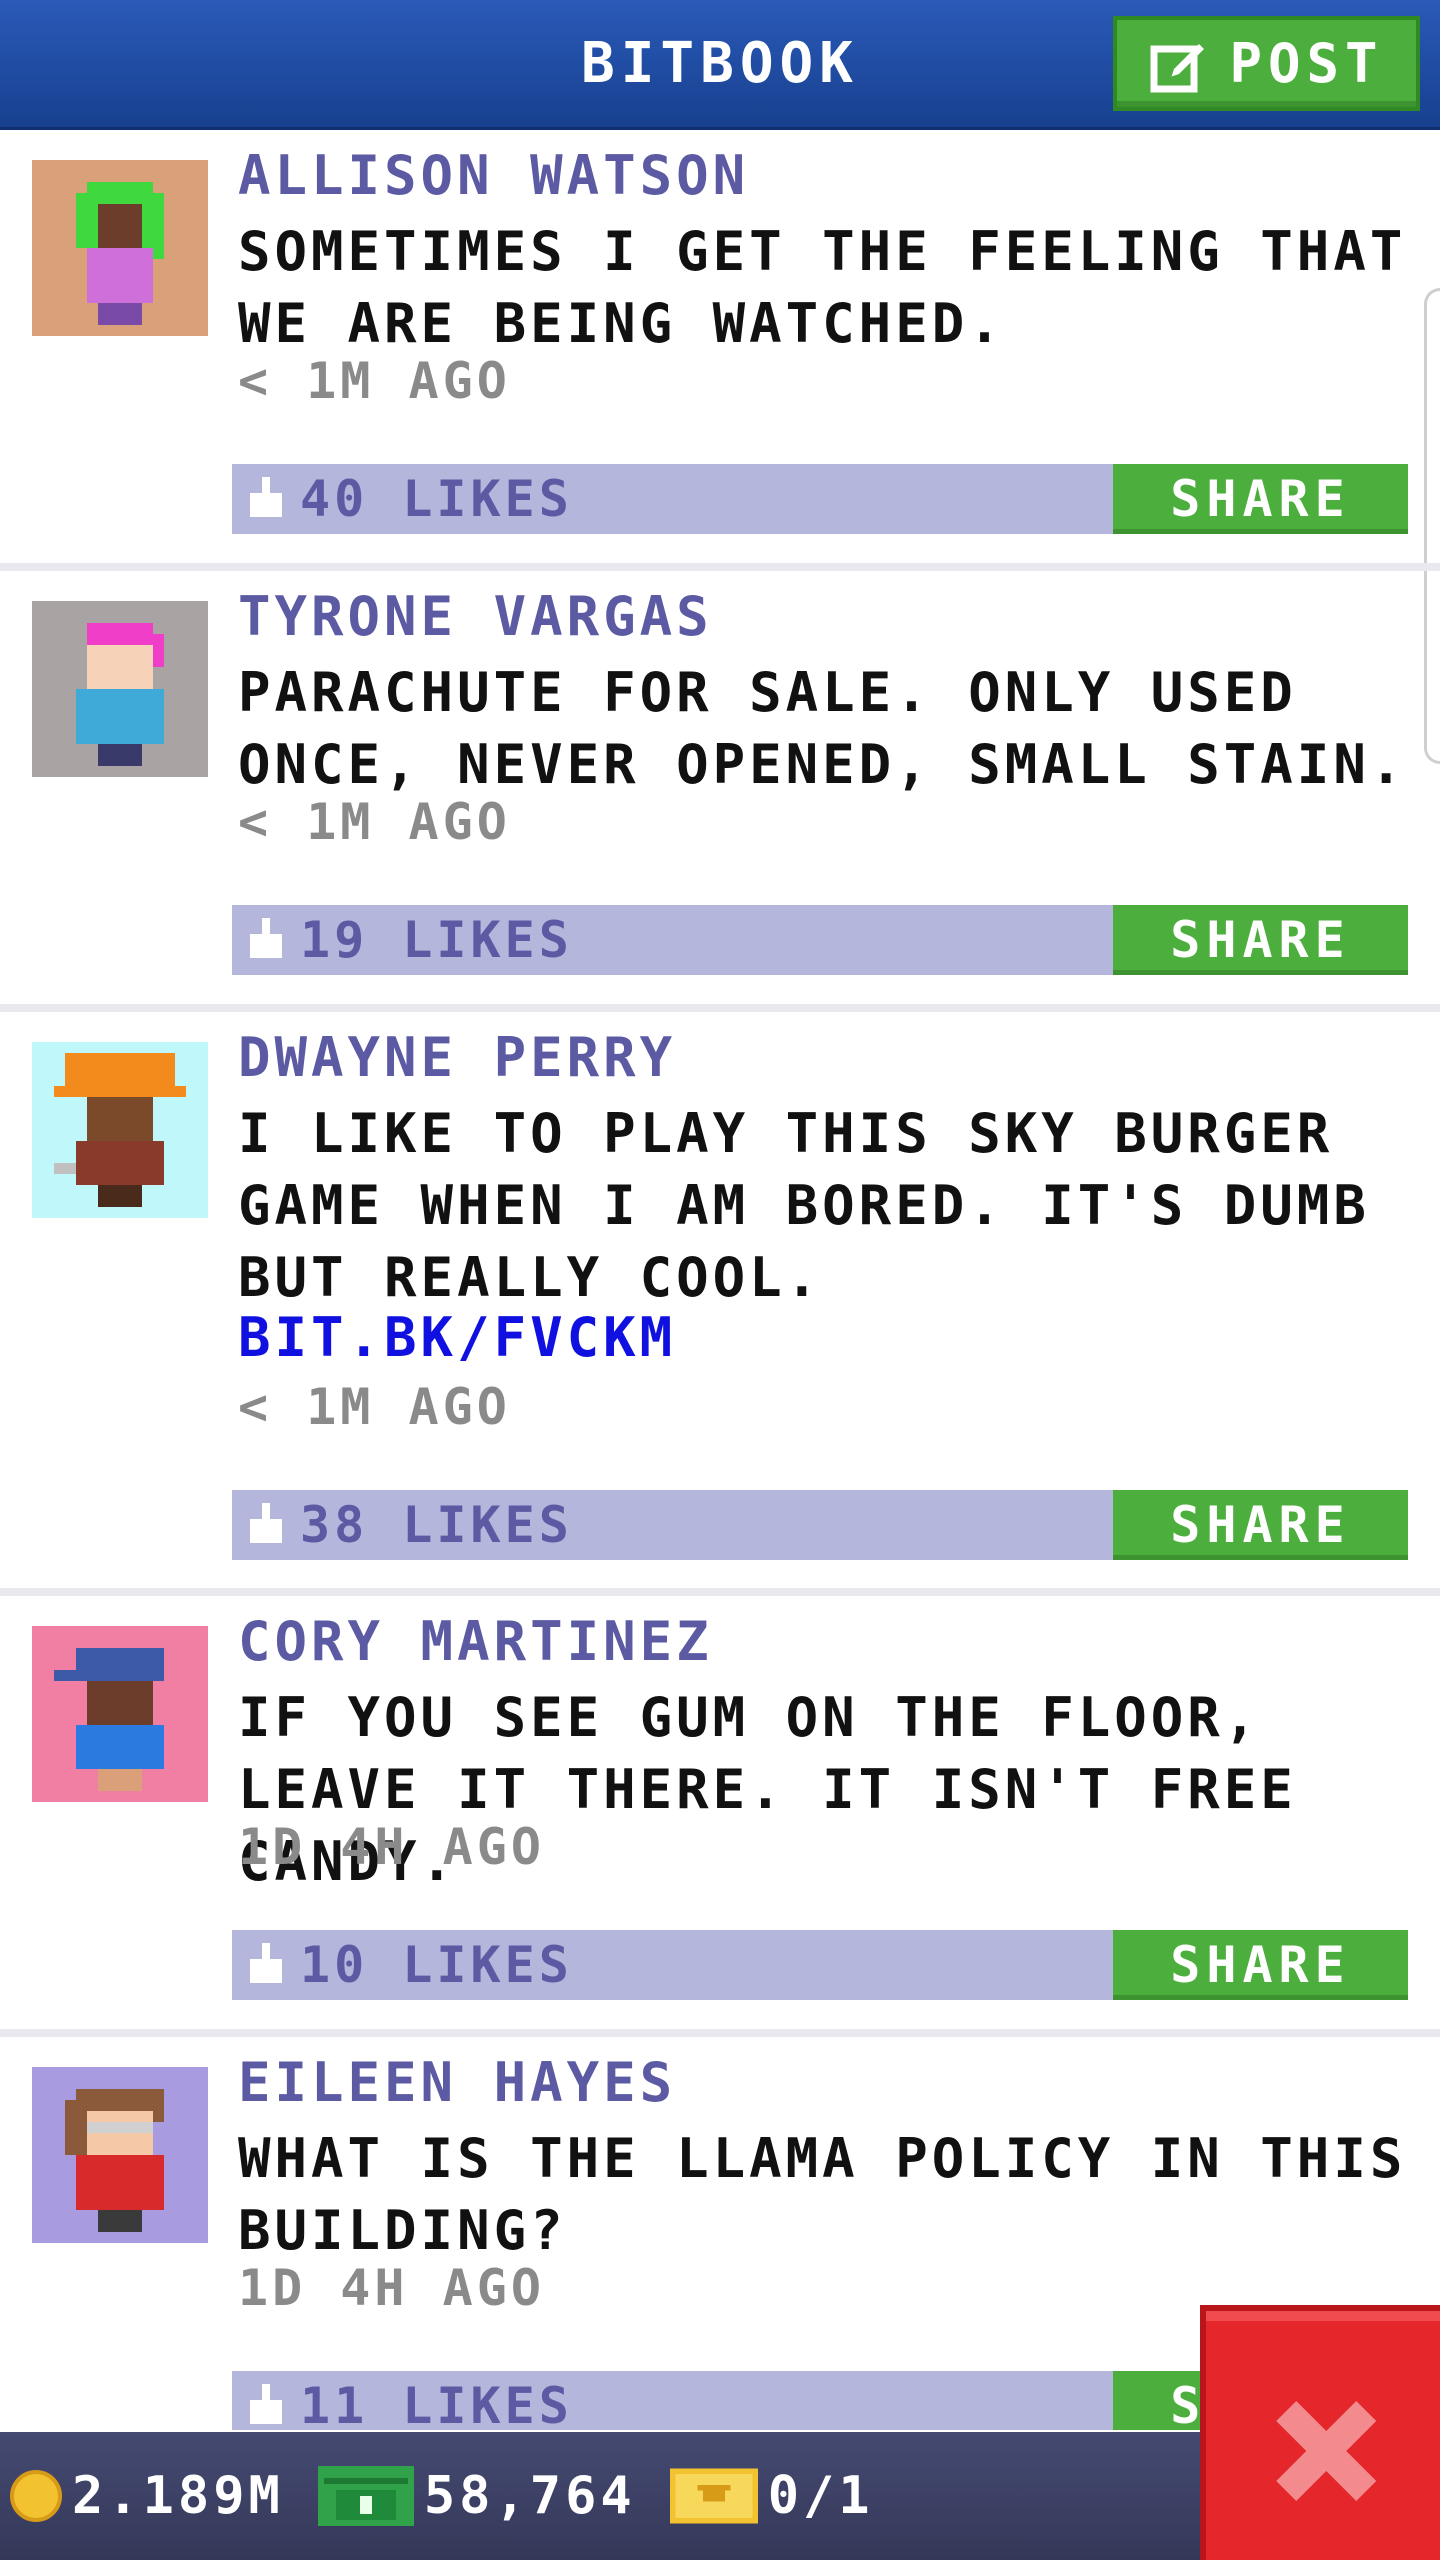 This screenshot has width=1440, height=2560. Describe the element at coordinates (493, 175) in the screenshot. I see `post-author: ALLISON WATSON` at that location.